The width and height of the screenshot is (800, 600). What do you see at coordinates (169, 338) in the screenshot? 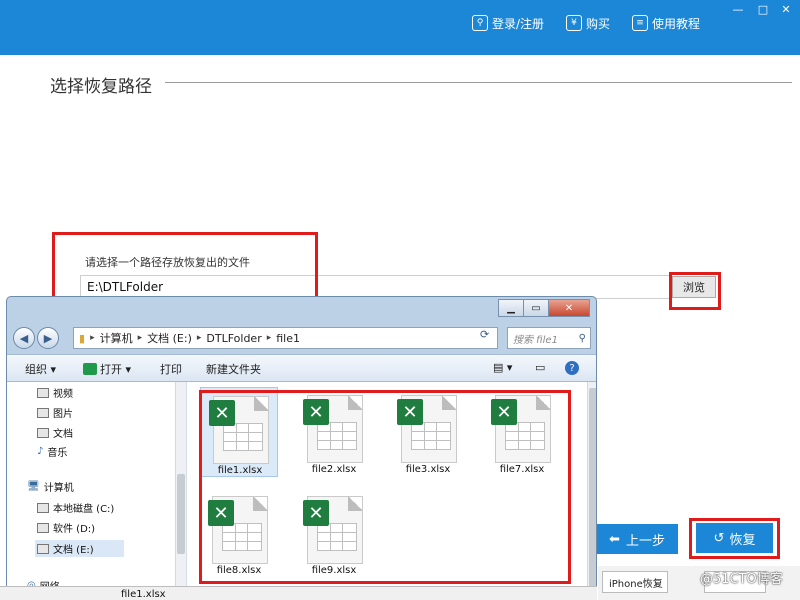
I see `breadcrumb-drive-e: 文档 (E:)` at bounding box center [169, 338].